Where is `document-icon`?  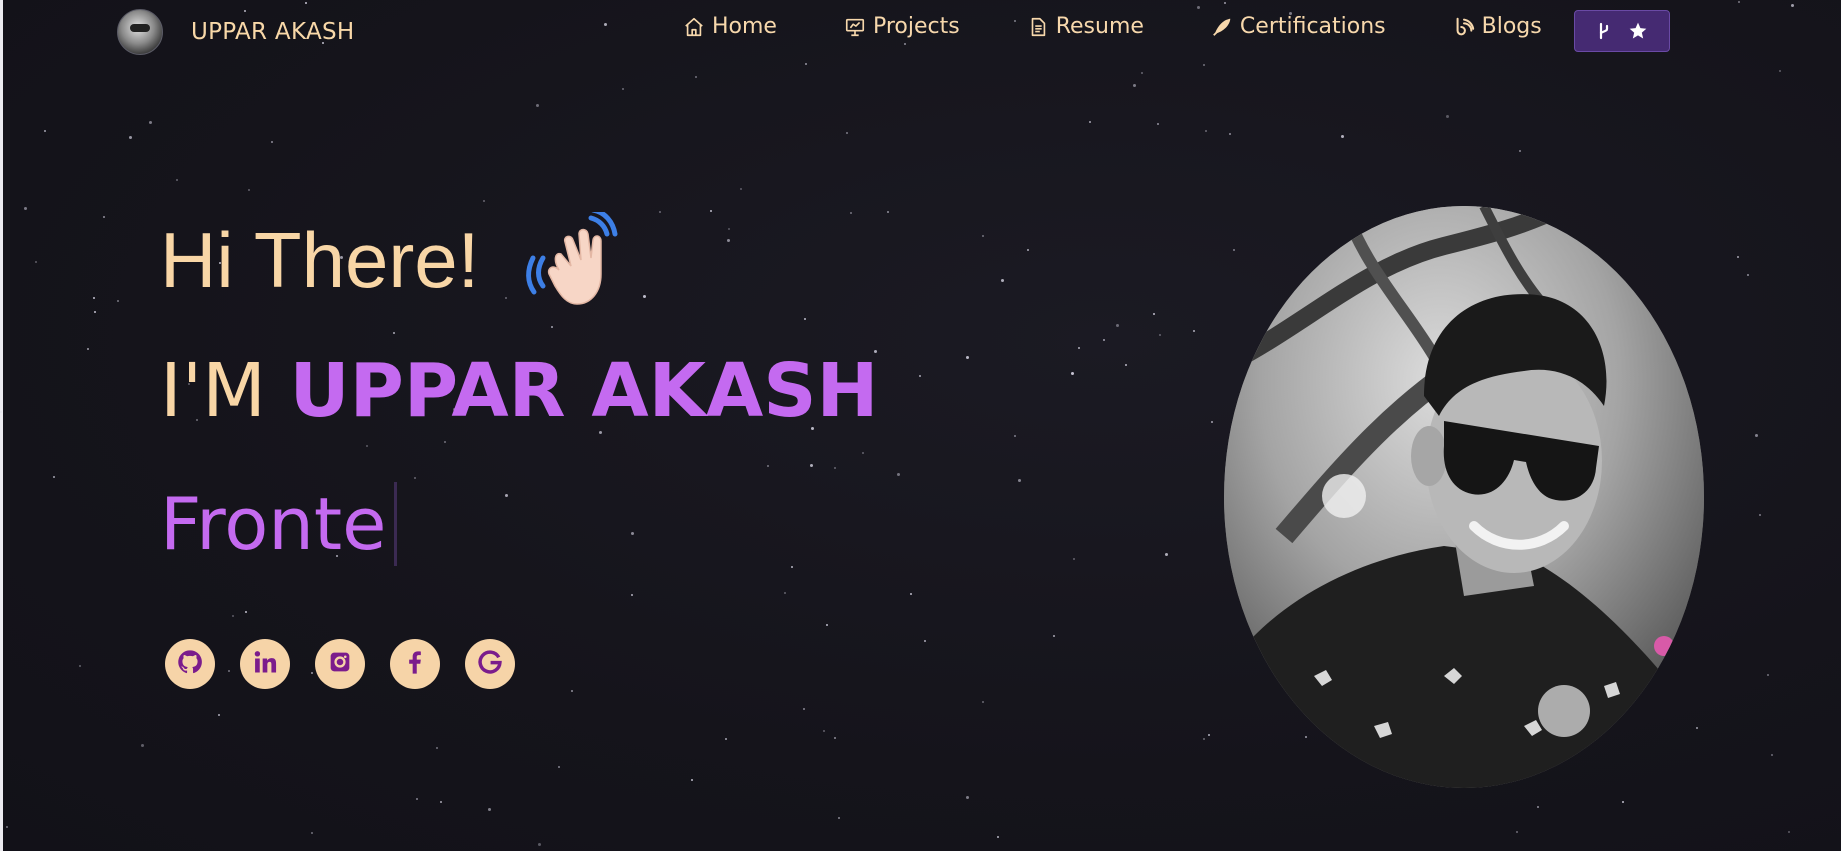 document-icon is located at coordinates (1038, 27).